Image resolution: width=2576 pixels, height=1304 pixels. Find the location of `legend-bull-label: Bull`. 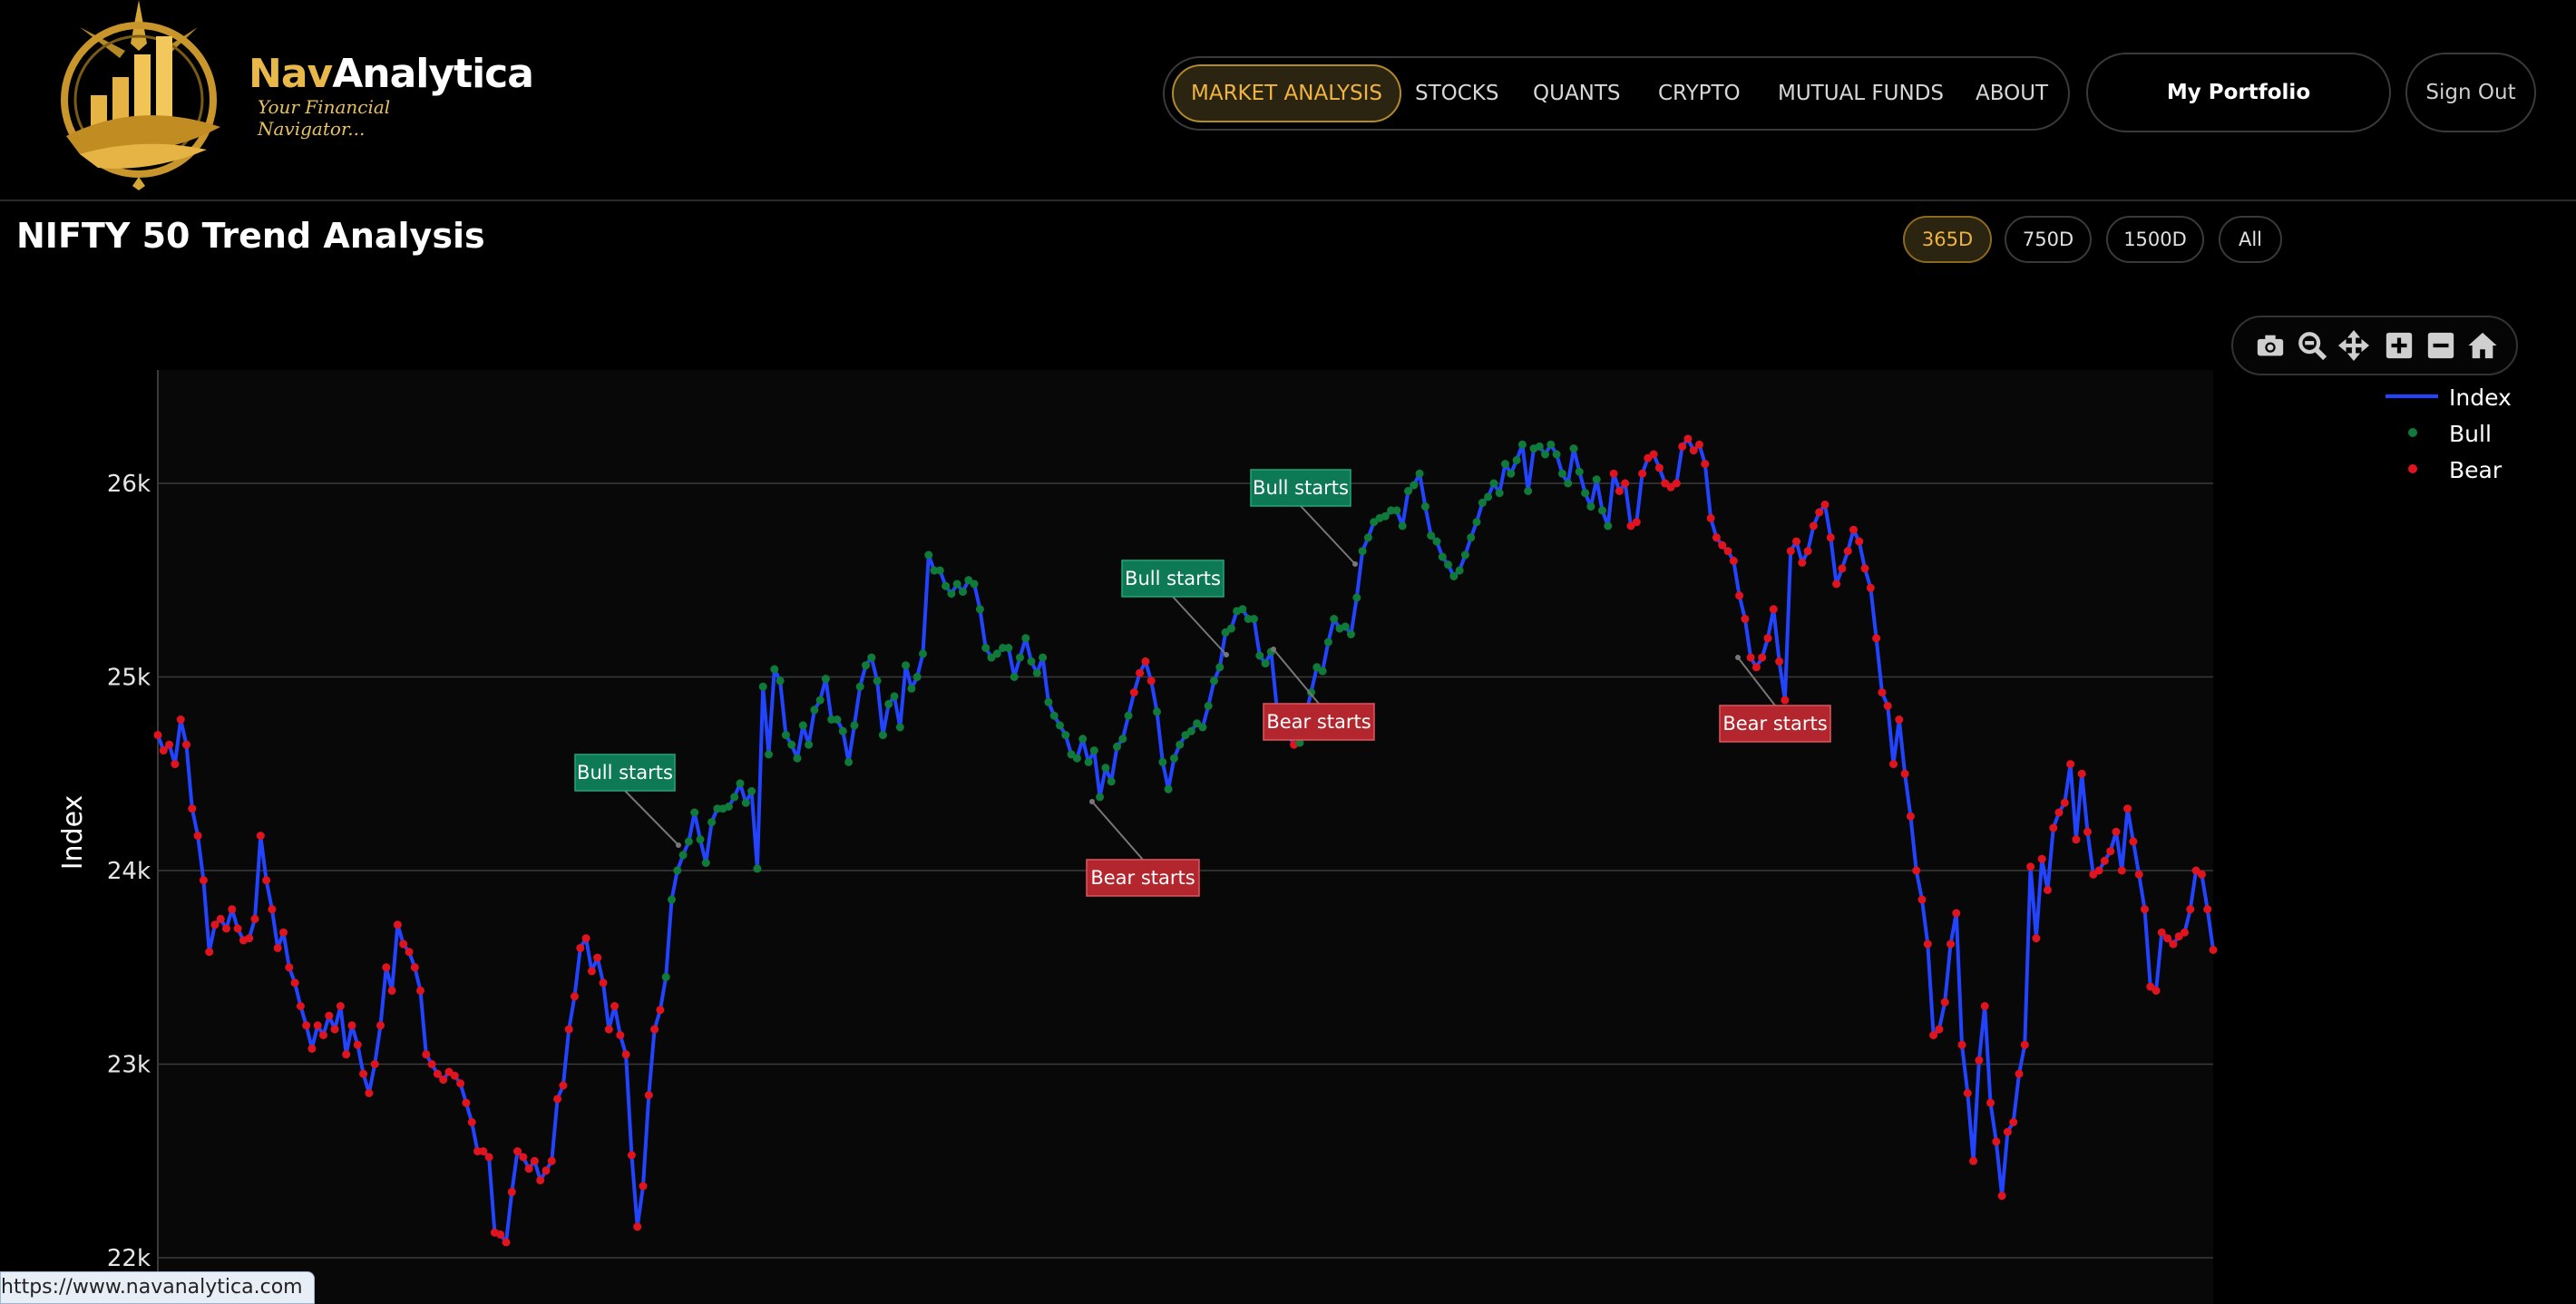

legend-bull-label: Bull is located at coordinates (2470, 434).